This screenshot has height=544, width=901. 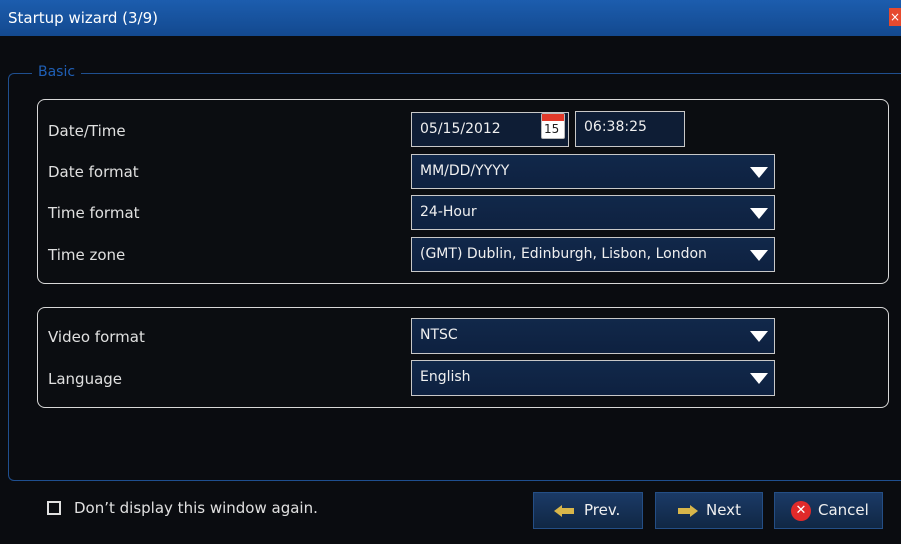 I want to click on calendar-icon-day: 15, so click(x=552, y=129).